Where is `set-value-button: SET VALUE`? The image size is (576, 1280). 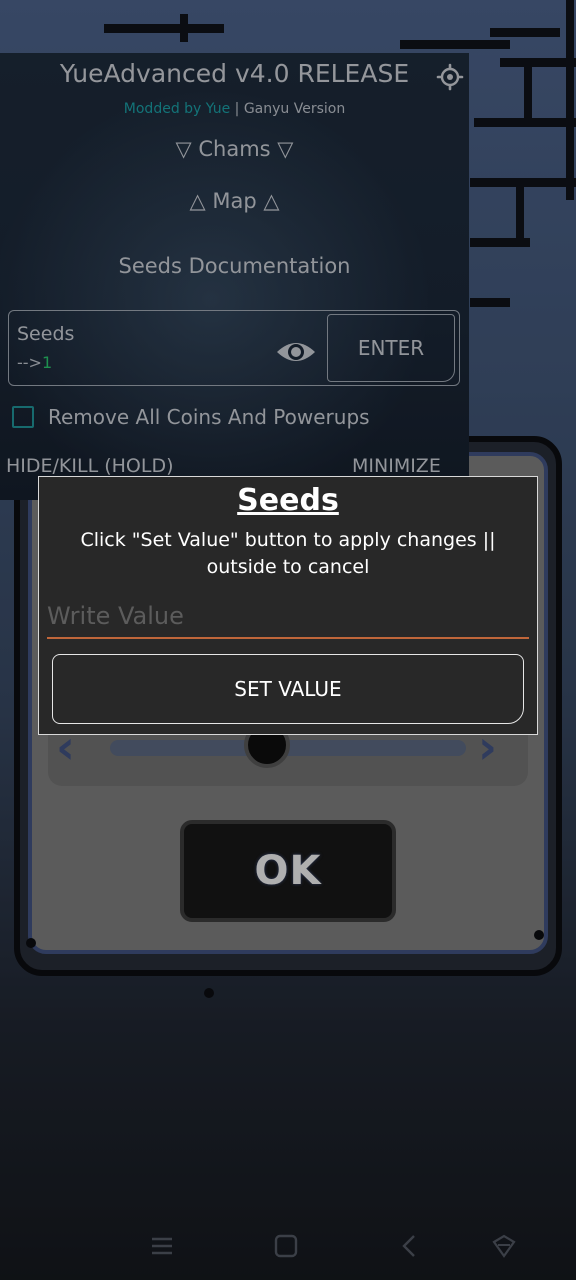 set-value-button: SET VALUE is located at coordinates (288, 689).